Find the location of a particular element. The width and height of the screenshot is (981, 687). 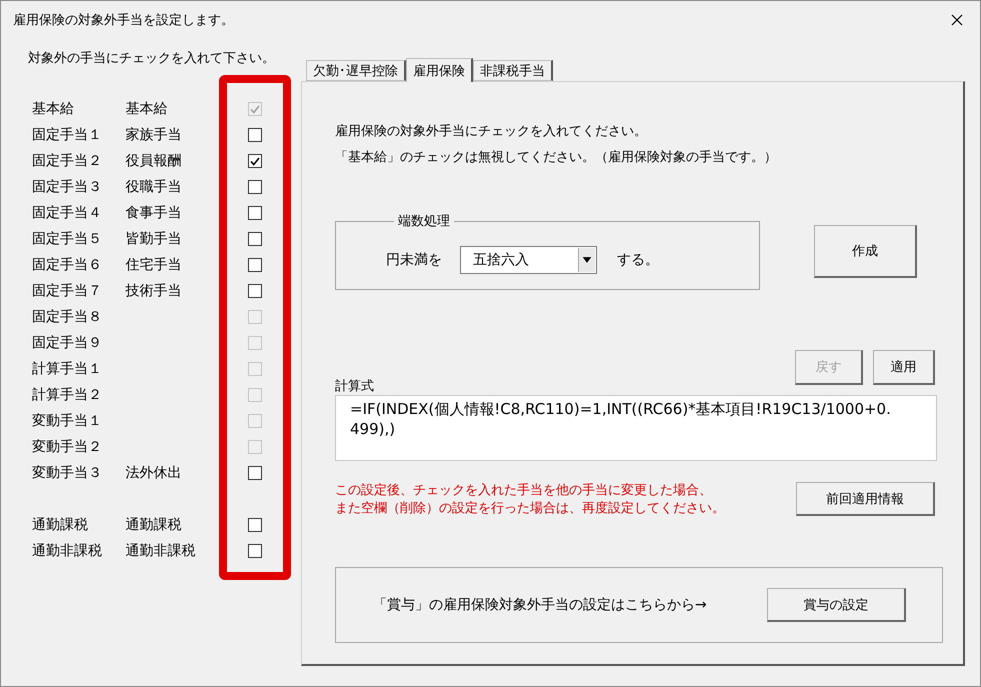

instruction-text: 対象外の手当にチェックを入れて下さい。 is located at coordinates (152, 59).